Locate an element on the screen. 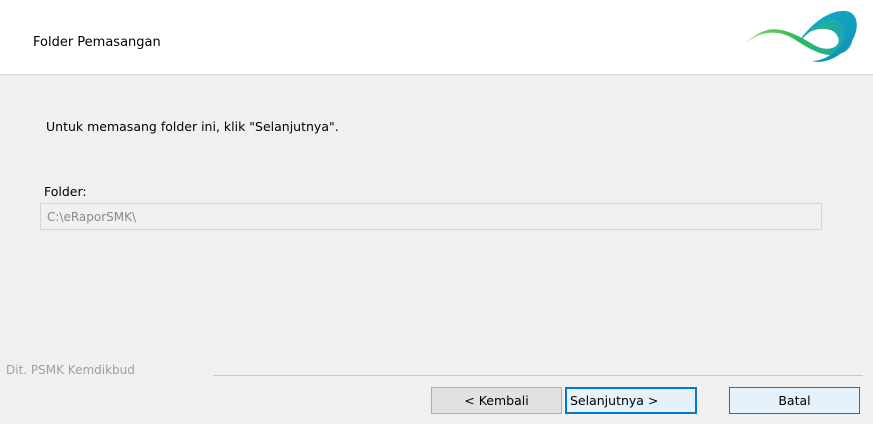 This screenshot has width=873, height=424. cancel-button: Batal is located at coordinates (794, 400).